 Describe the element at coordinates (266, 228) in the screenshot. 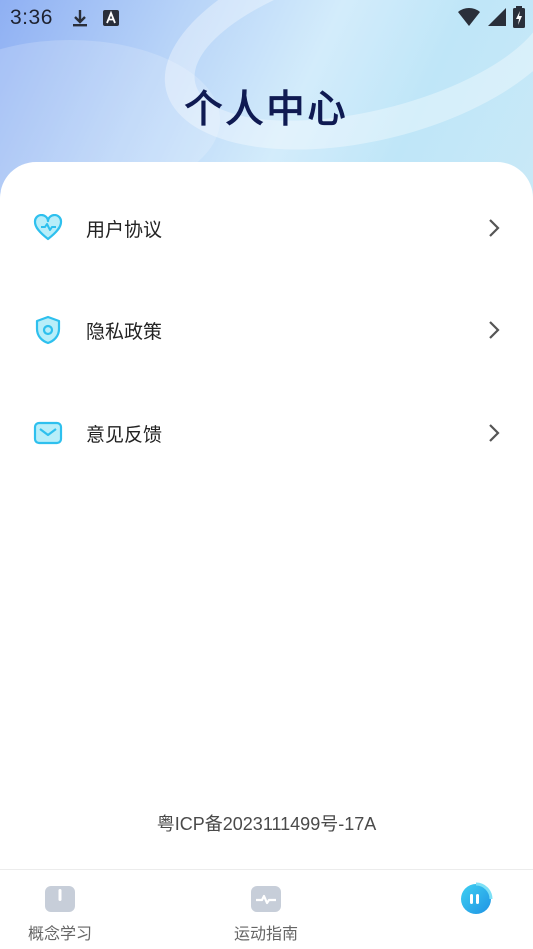

I see `menu-item-user-agreement: 用户协议` at that location.